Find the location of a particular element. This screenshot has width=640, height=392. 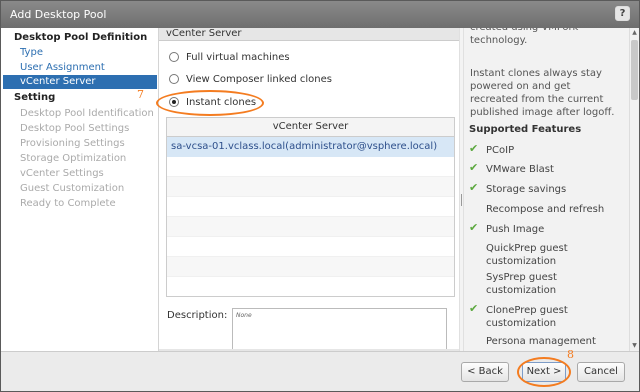

annotation-step-number-8: 8 is located at coordinates (570, 354).